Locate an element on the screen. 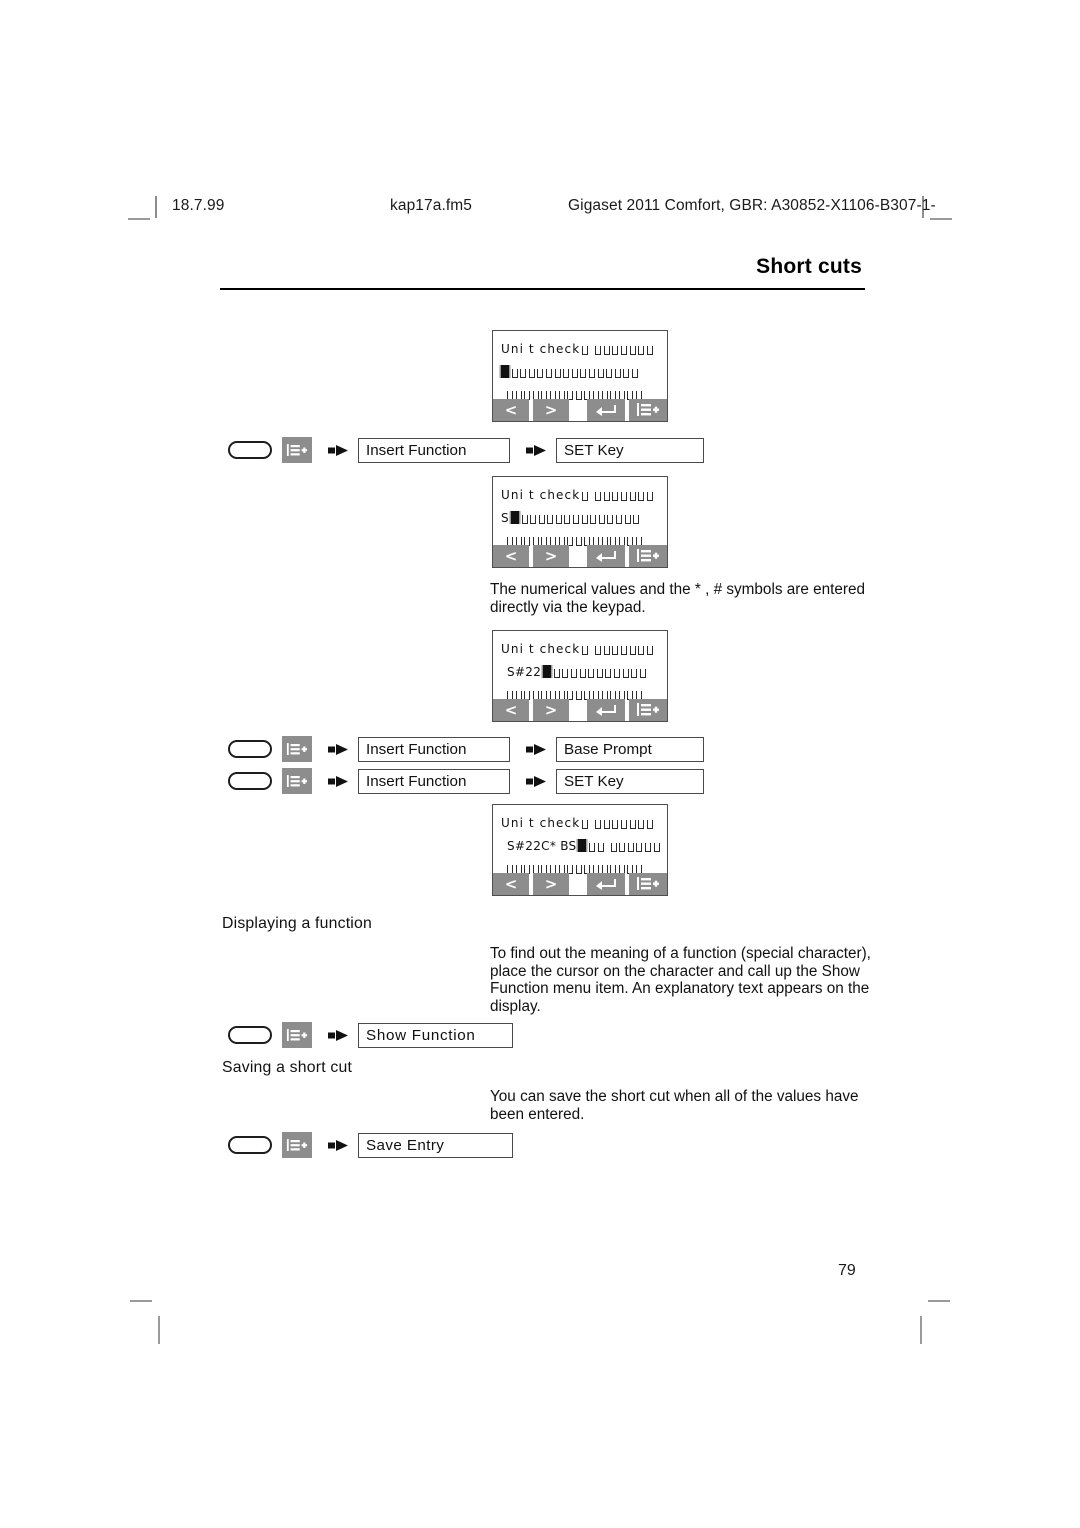  lcd-2-softkey-bar: < > is located at coordinates (580, 556).